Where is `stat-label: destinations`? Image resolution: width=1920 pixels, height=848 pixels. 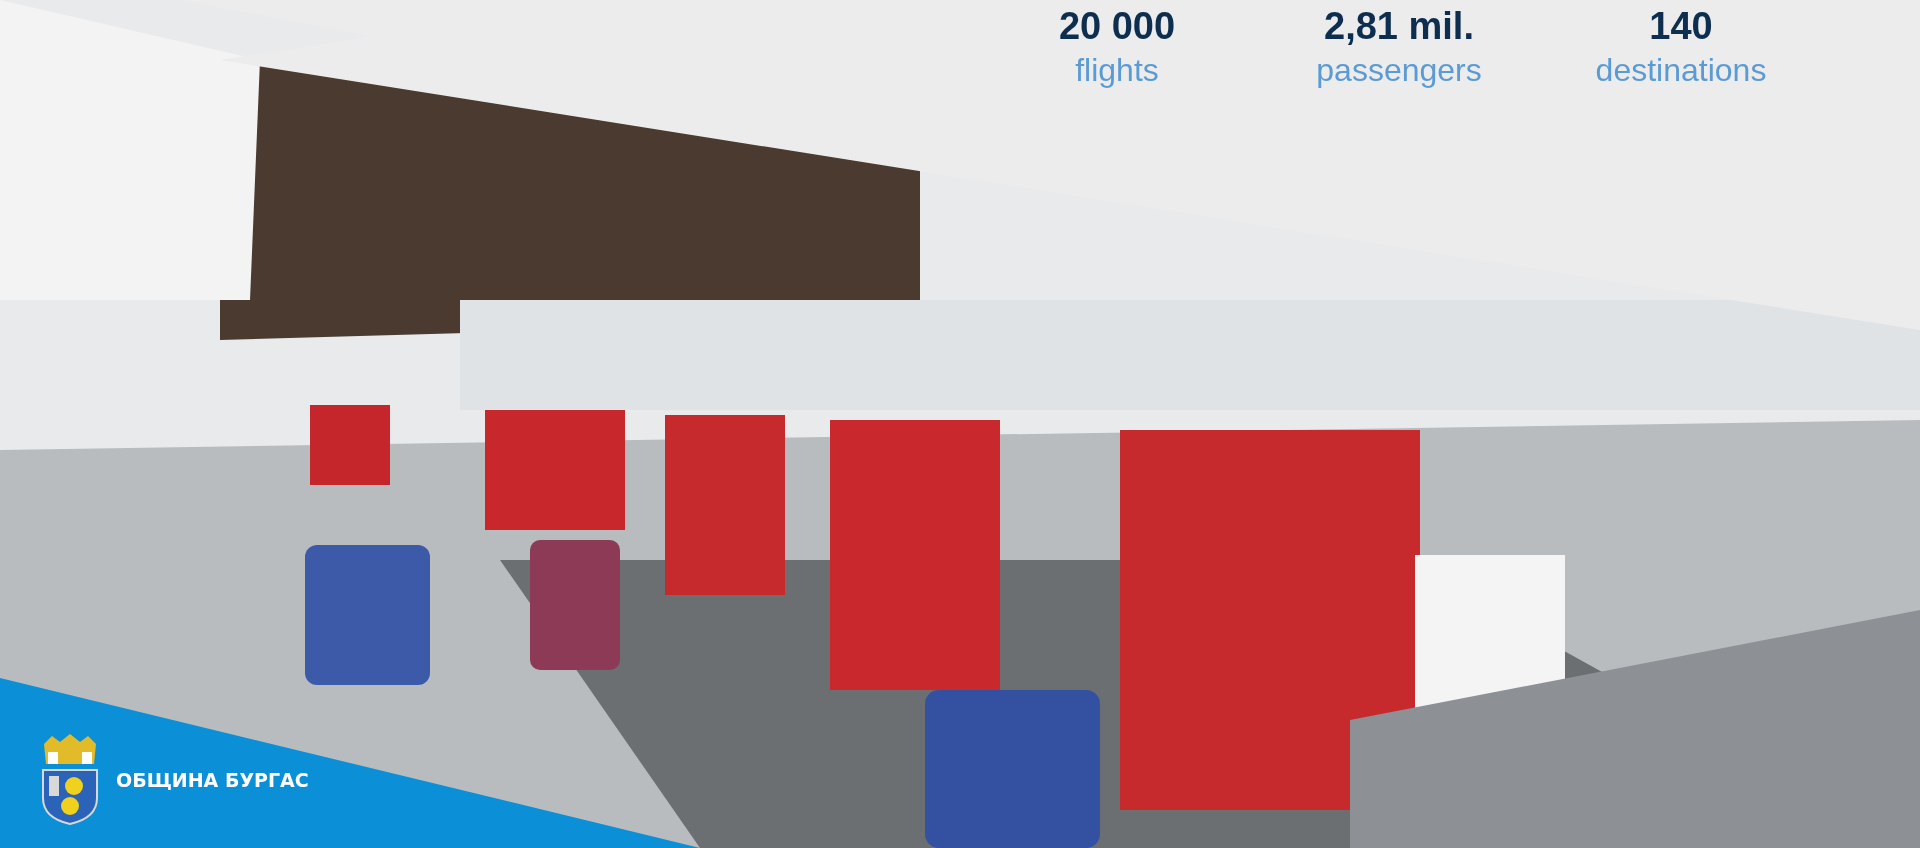 stat-label: destinations is located at coordinates (1681, 70).